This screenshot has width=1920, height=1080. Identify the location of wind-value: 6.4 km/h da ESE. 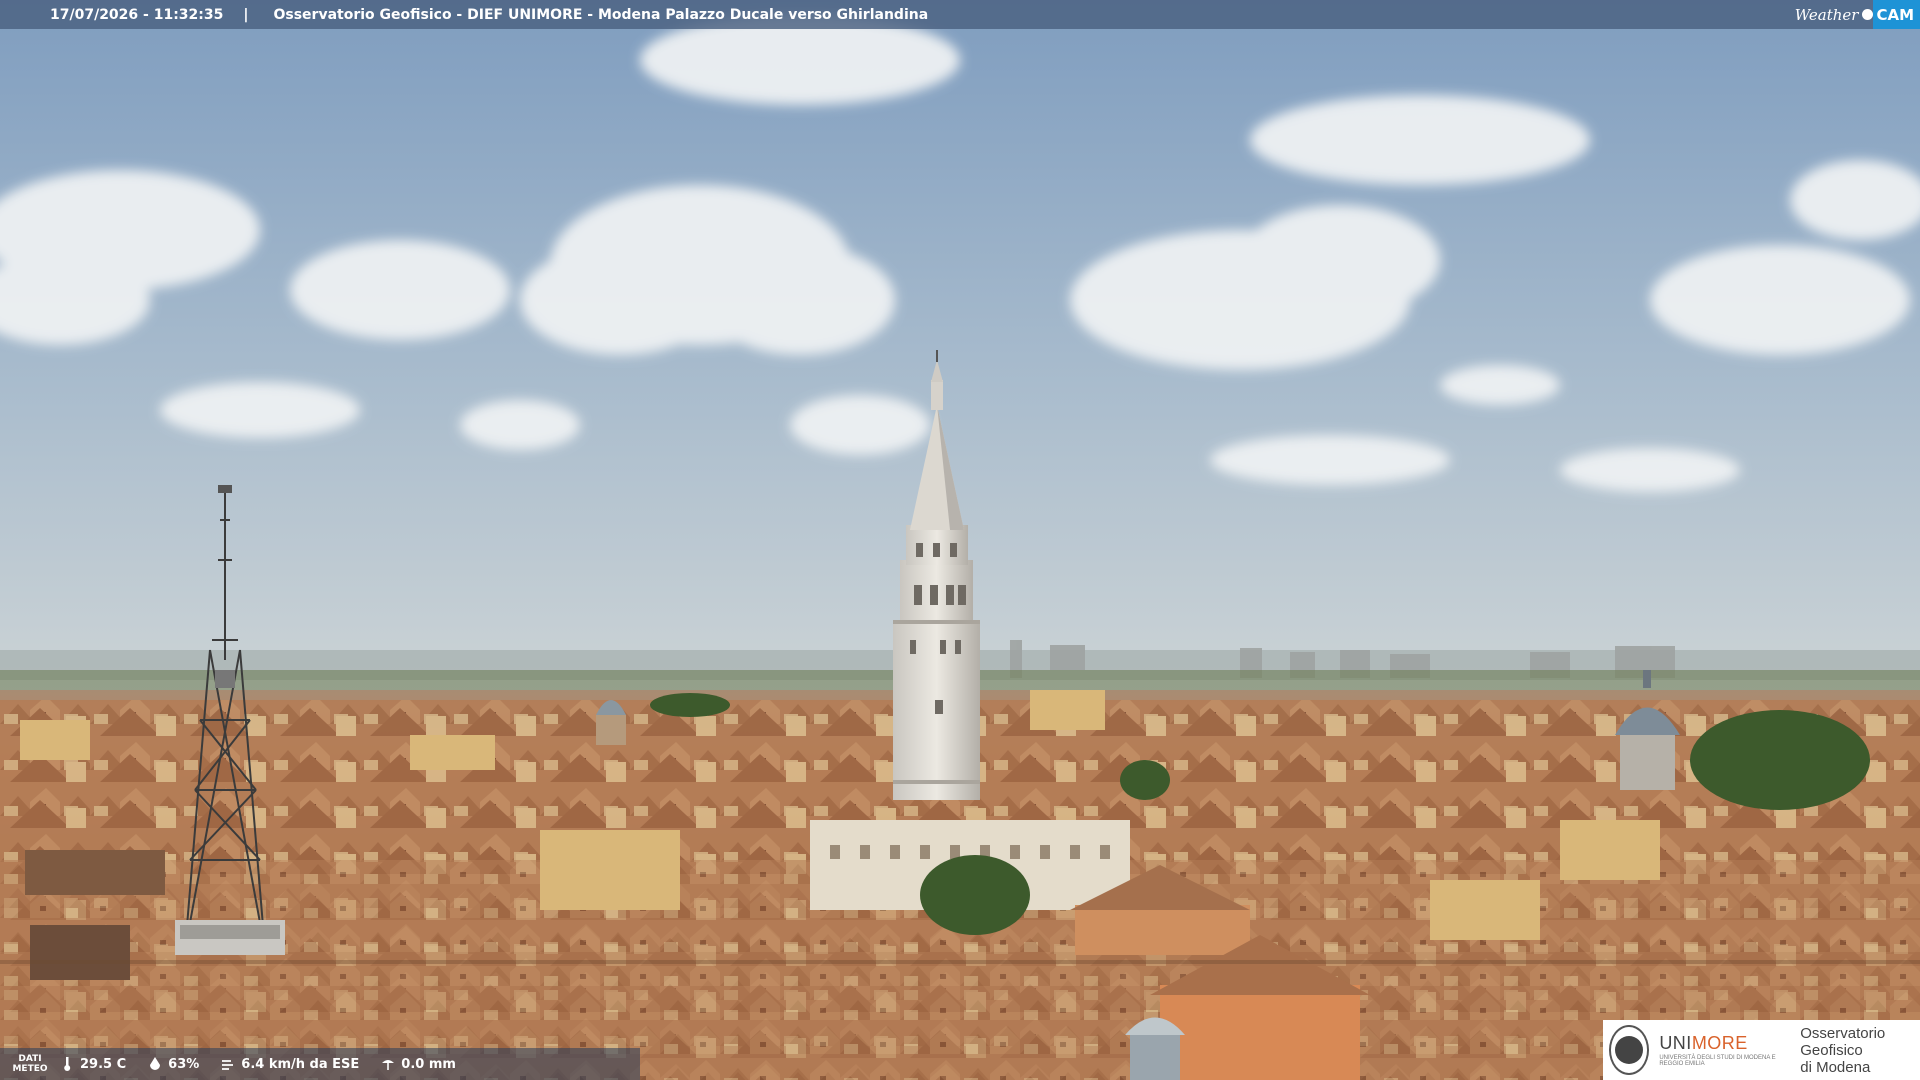
(300, 1064).